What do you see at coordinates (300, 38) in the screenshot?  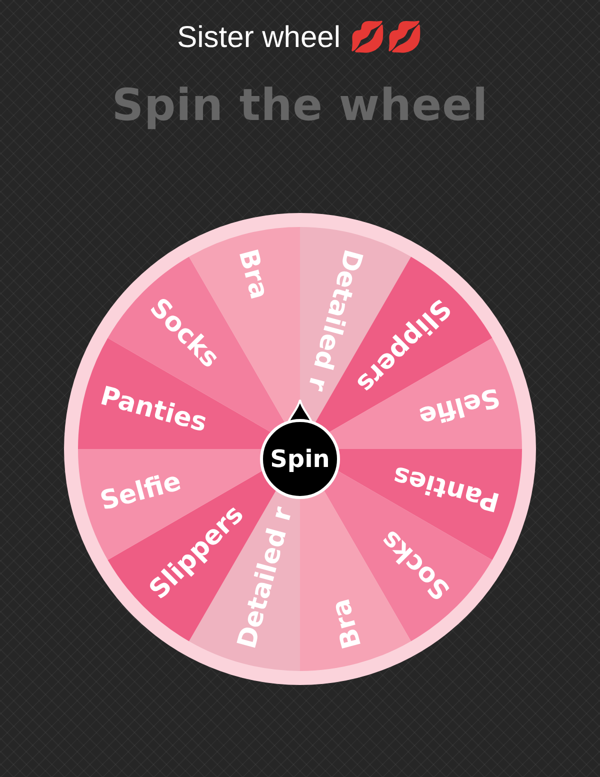 I see `wheel-title: Sister wheel 💋💋` at bounding box center [300, 38].